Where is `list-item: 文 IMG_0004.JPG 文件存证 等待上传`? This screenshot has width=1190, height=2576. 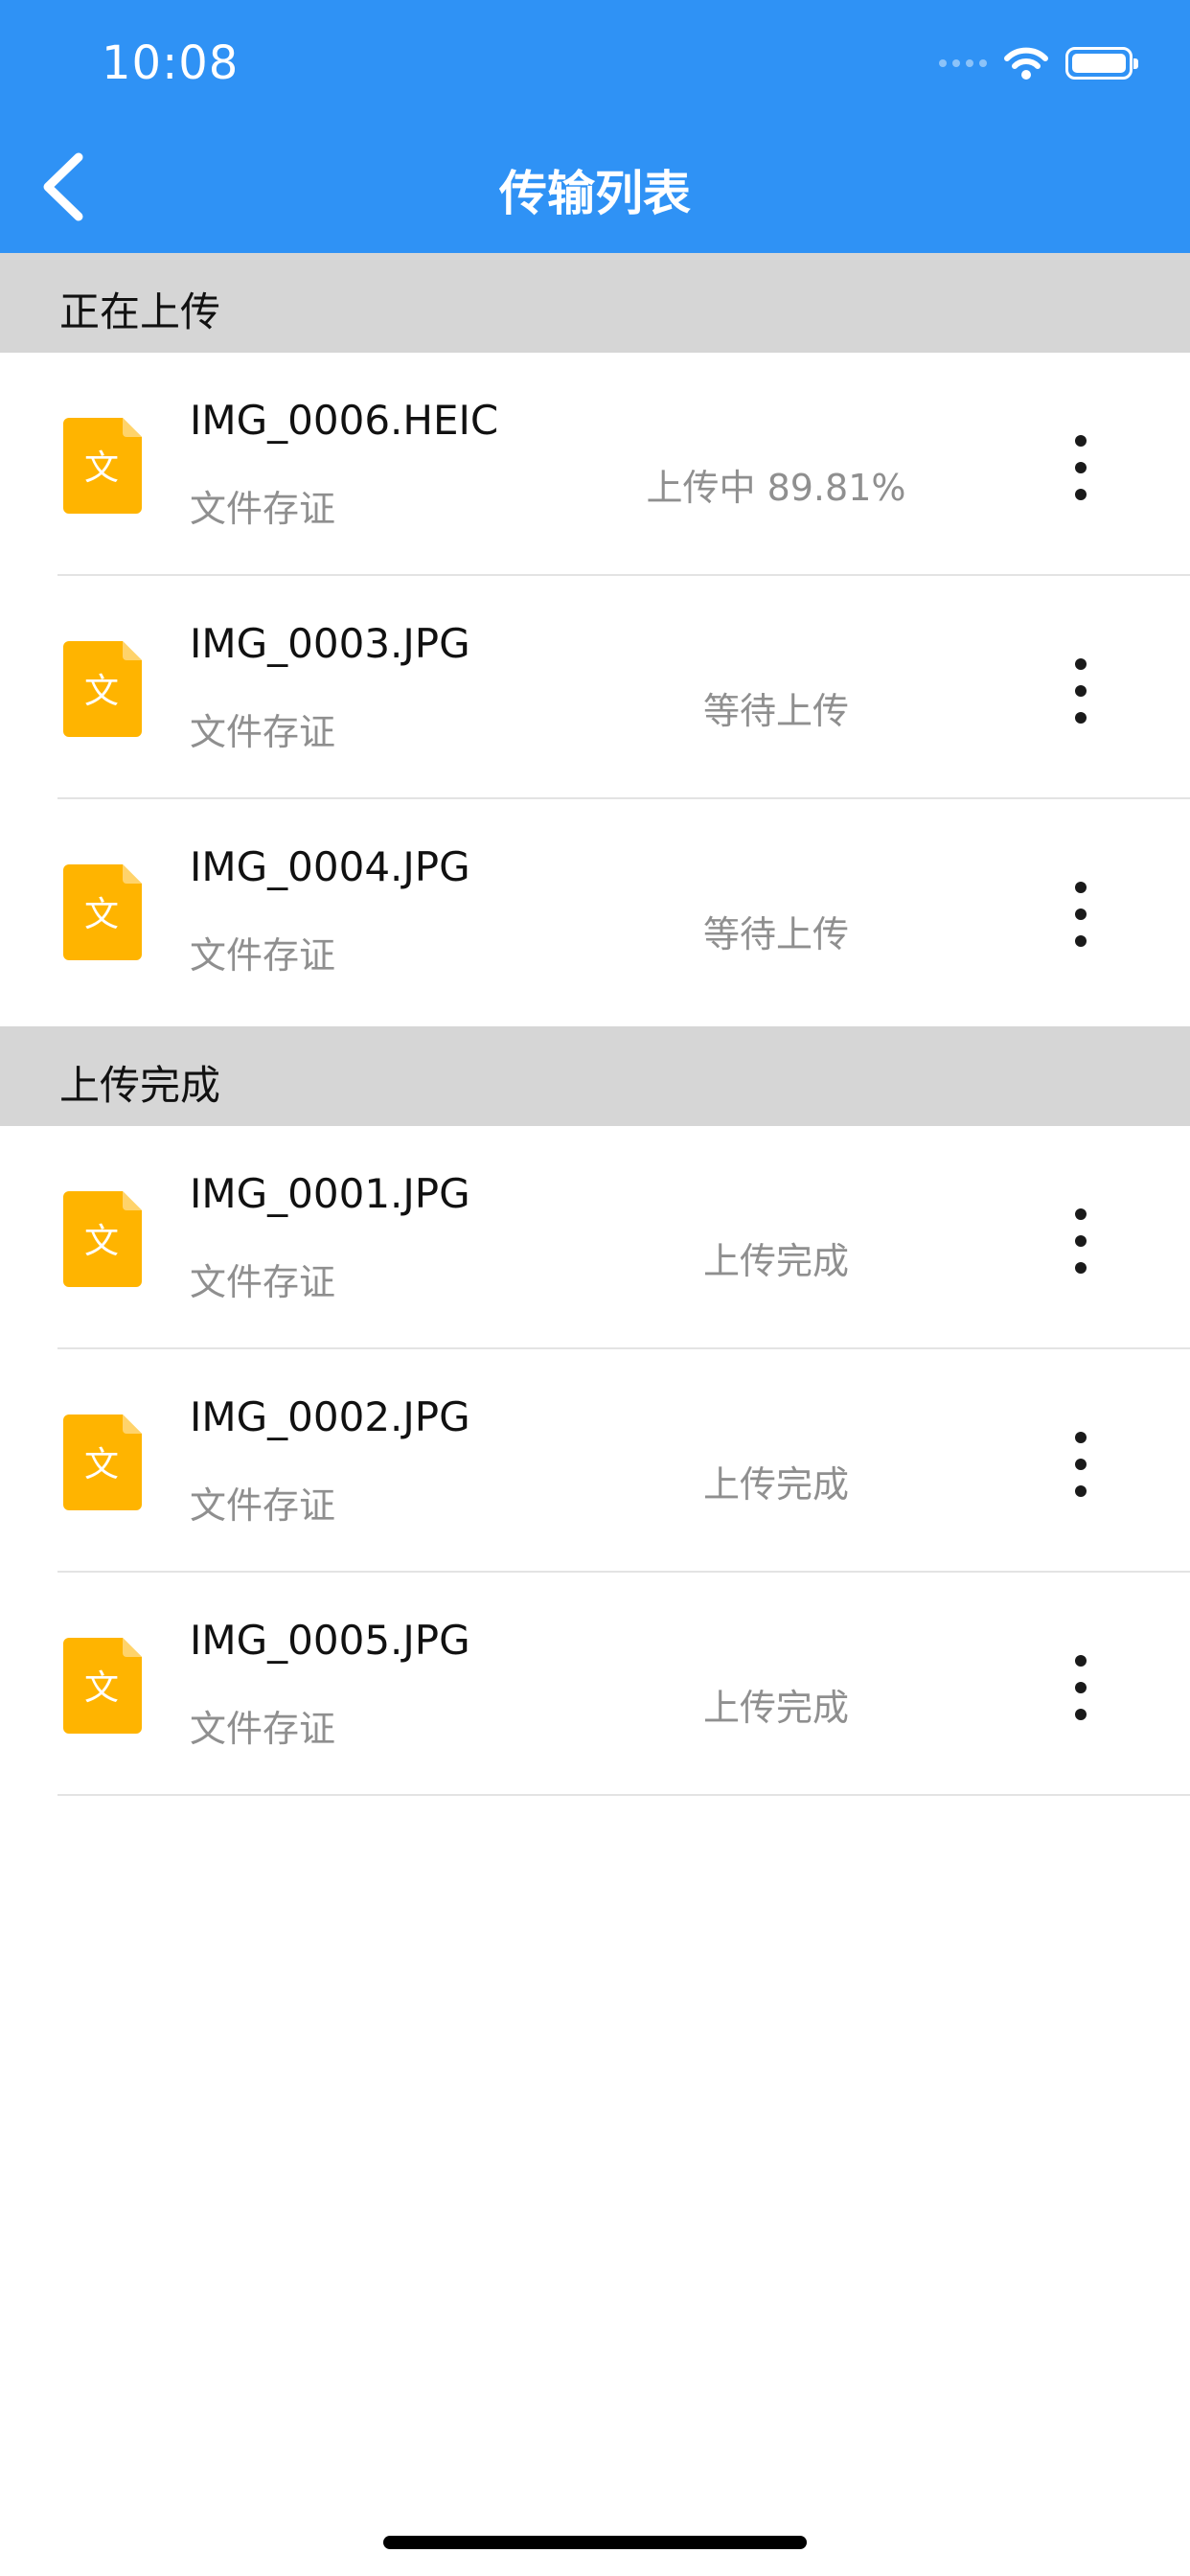
list-item: 文 IMG_0004.JPG 文件存证 等待上传 is located at coordinates (595, 911).